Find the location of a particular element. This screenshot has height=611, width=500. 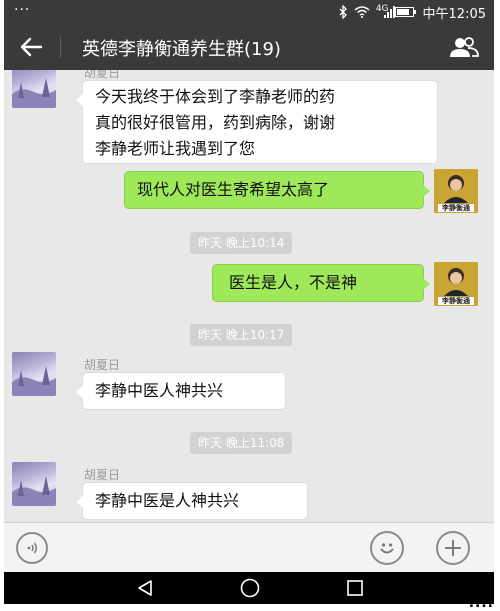

back-button is located at coordinates (31, 47).